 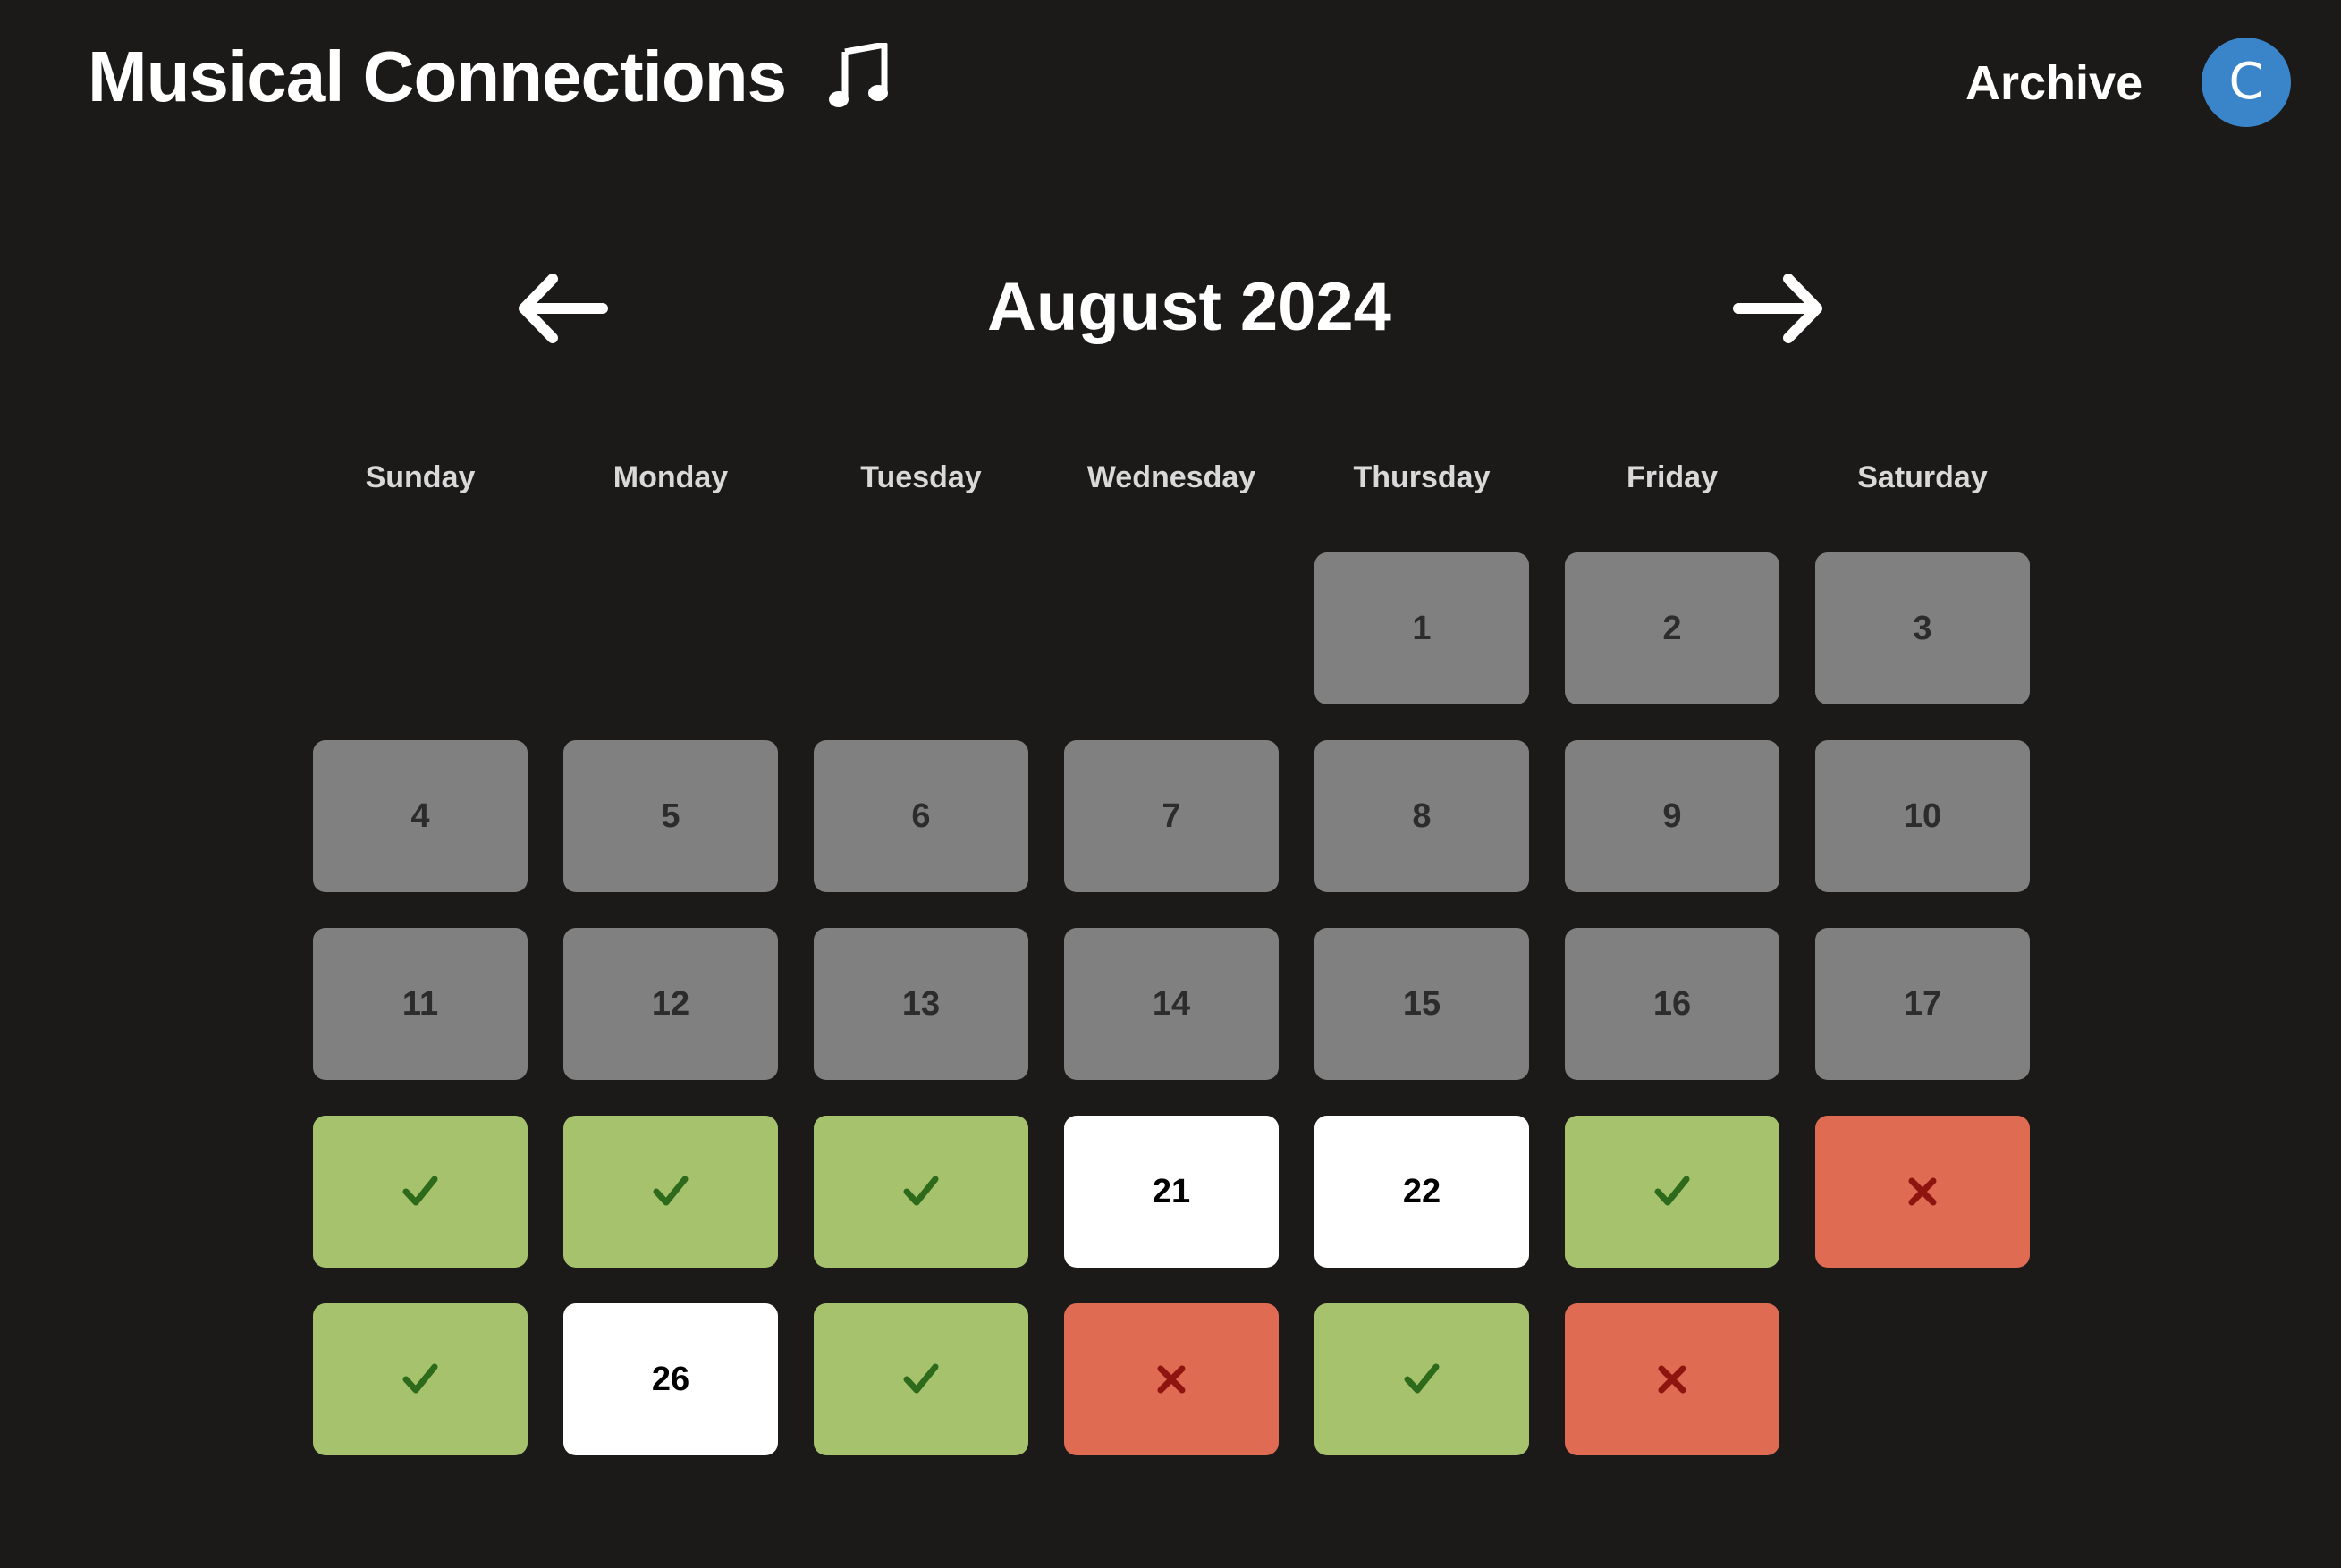 I want to click on header: Musical Connections Archive C, so click(x=1171, y=80).